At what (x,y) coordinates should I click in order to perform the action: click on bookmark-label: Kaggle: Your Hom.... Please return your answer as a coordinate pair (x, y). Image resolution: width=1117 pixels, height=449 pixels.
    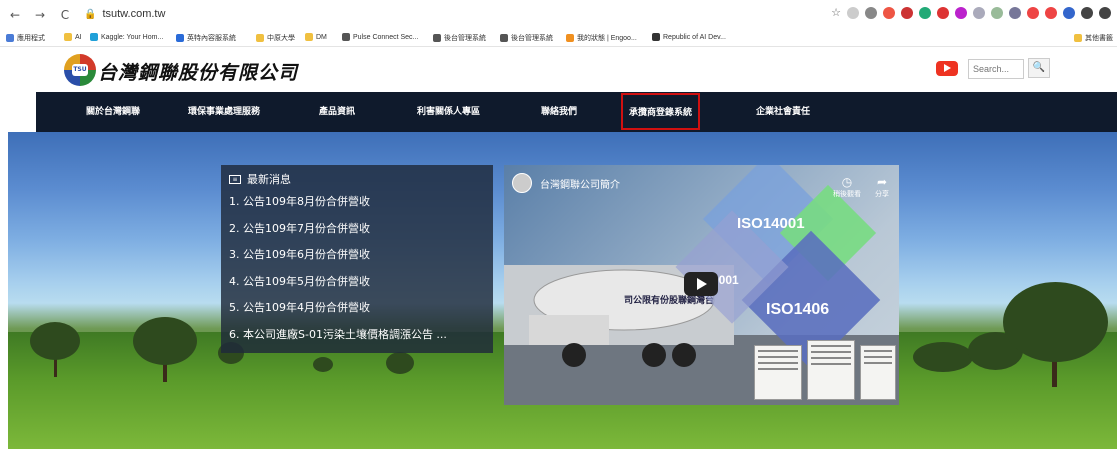
    Looking at the image, I should click on (132, 37).